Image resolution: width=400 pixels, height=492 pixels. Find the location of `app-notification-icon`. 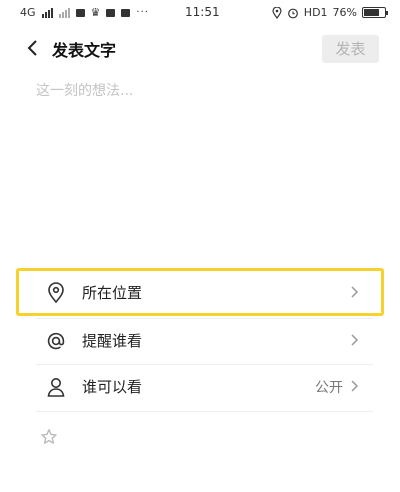

app-notification-icon is located at coordinates (111, 12).